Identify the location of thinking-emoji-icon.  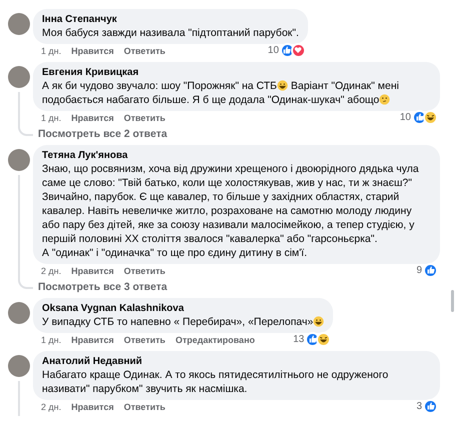
(384, 99).